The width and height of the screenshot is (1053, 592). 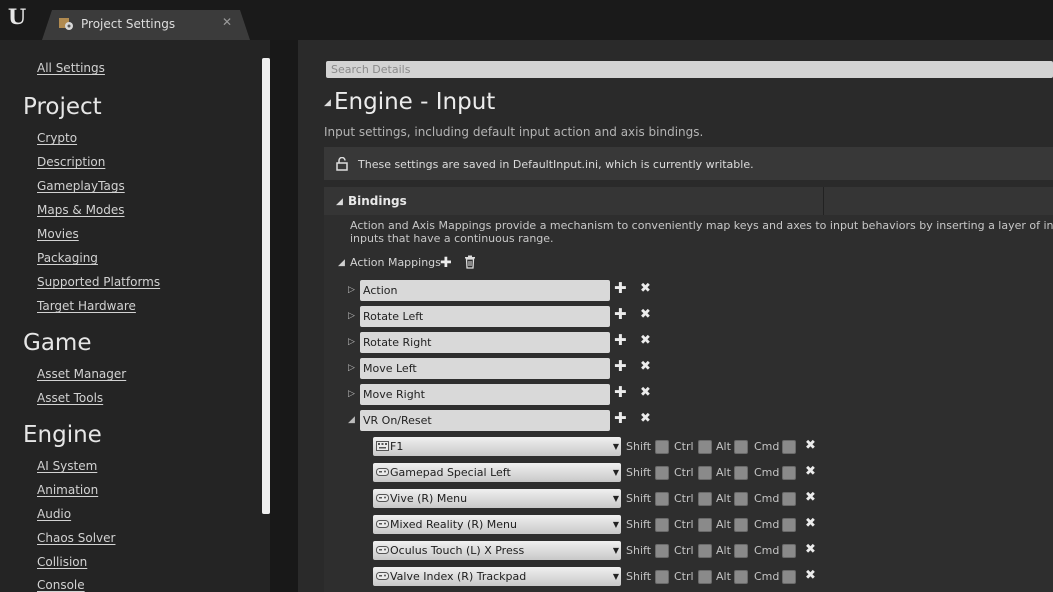 I want to click on sidebar-item-asset-manager: Asset Manager, so click(x=81, y=374).